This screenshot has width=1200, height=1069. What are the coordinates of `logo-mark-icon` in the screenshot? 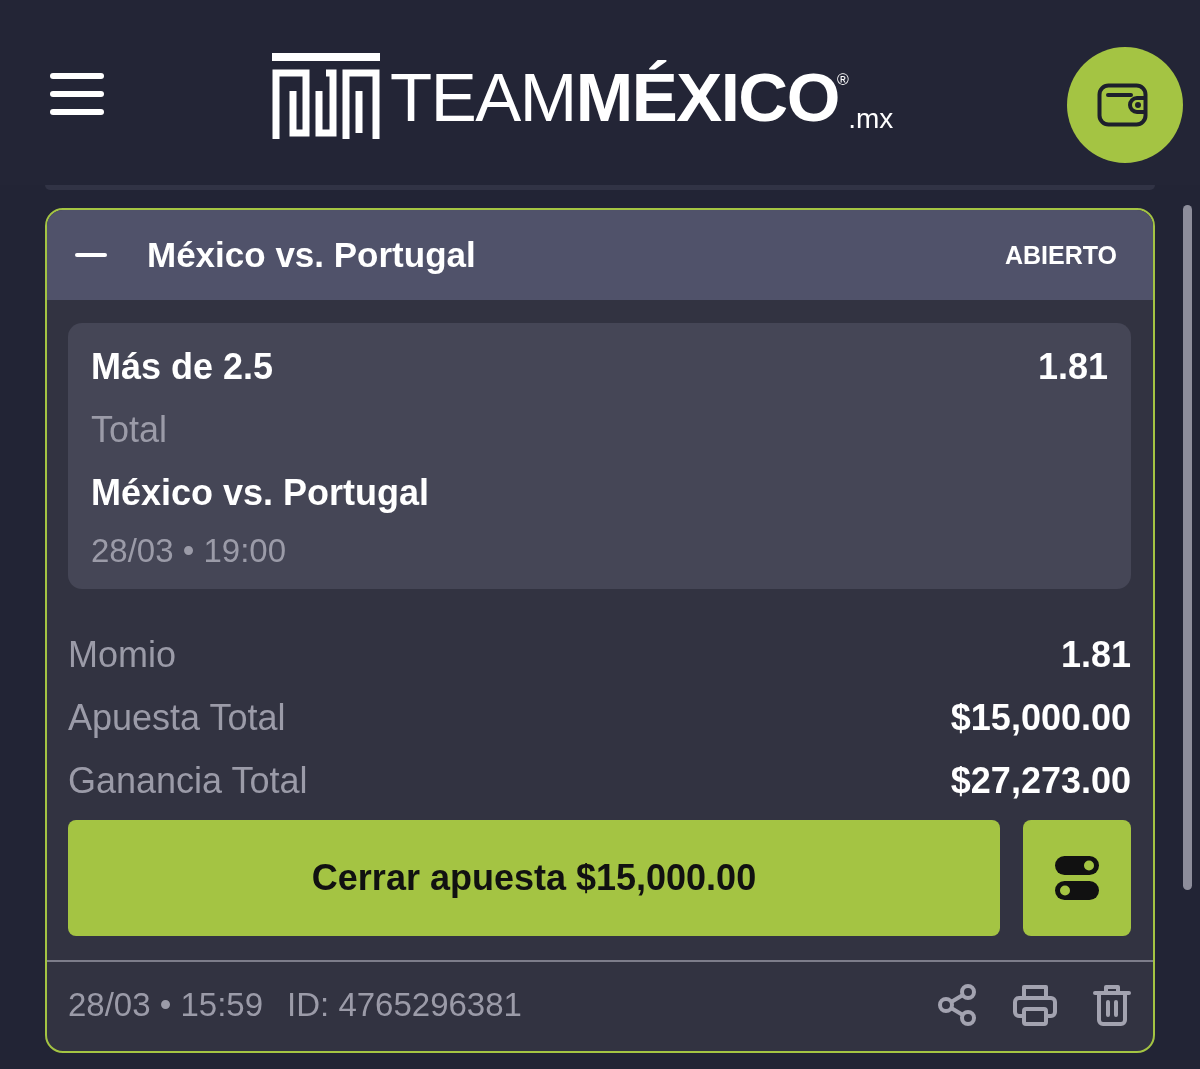 It's located at (326, 95).